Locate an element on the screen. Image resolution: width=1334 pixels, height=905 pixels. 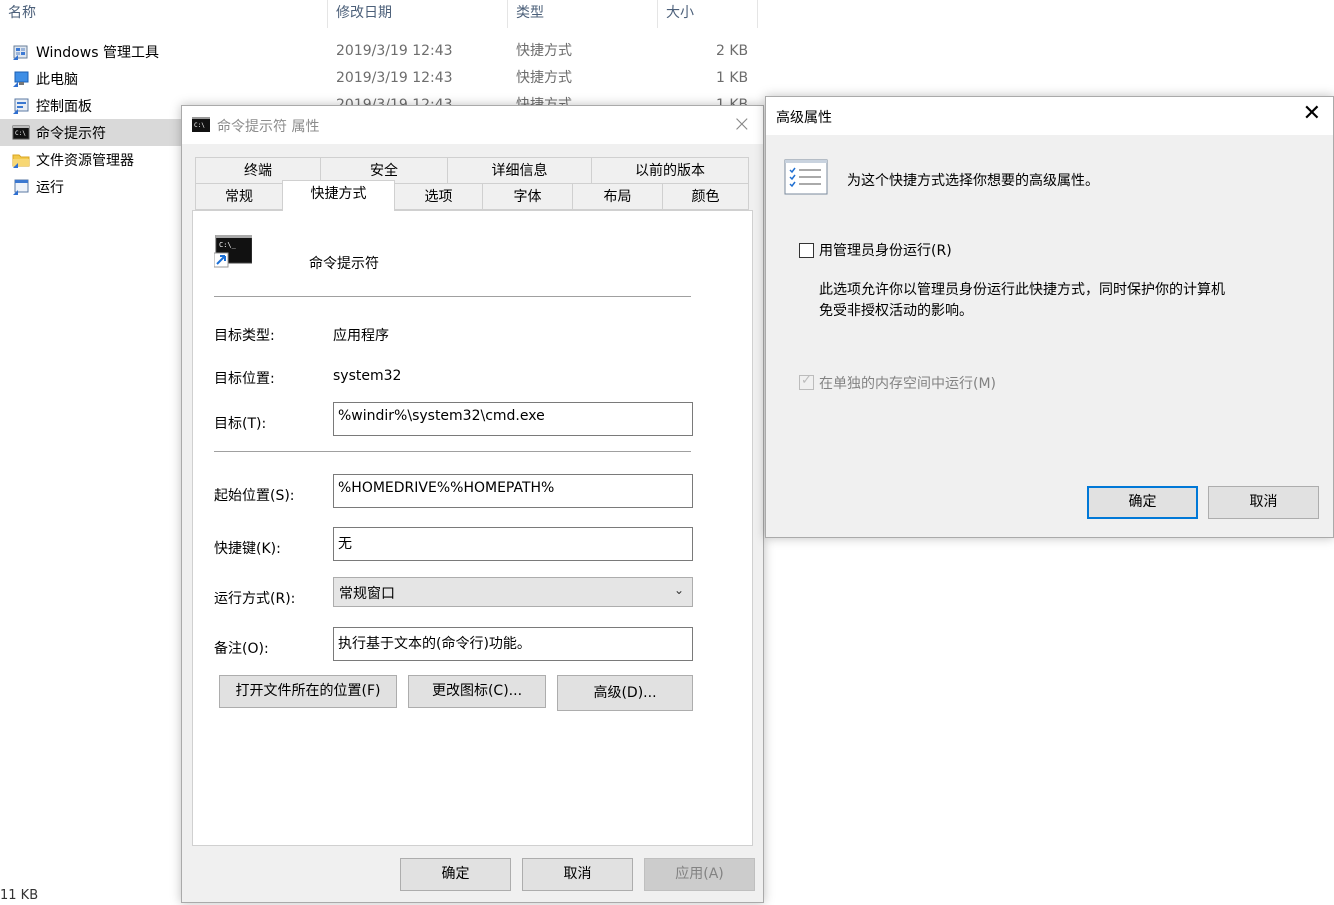
svg-text: C:\_ is located at coordinates (228, 245).